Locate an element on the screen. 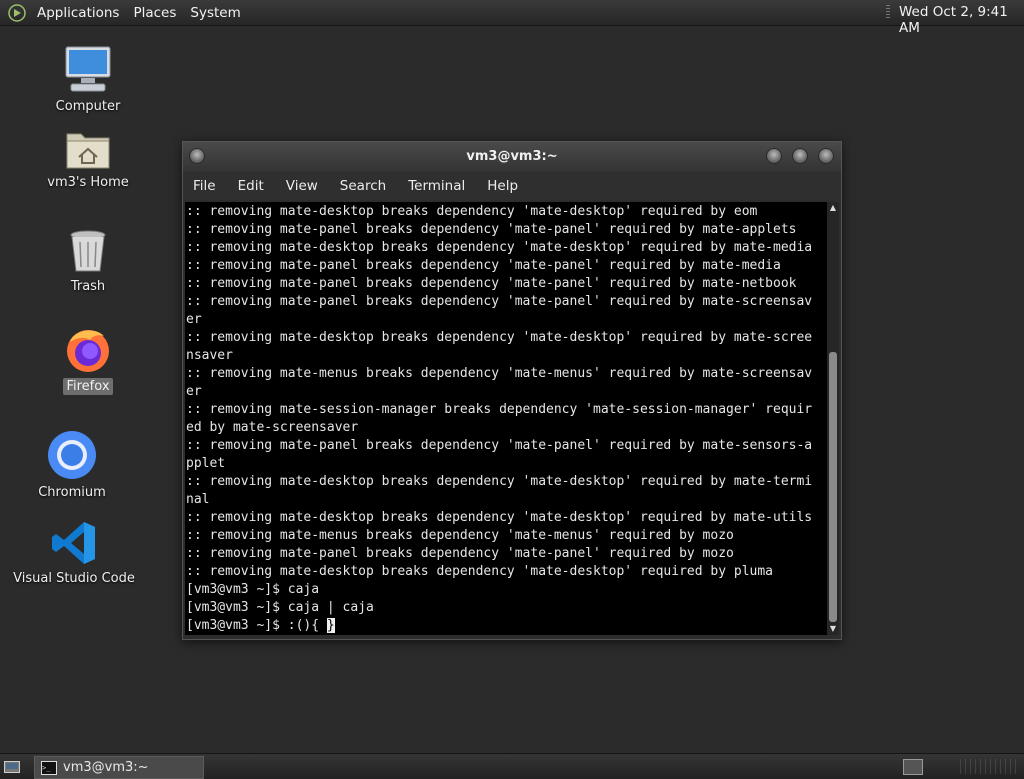 The image size is (1024, 779). window-titlebar: vm3@vm3:~ is located at coordinates (512, 157).